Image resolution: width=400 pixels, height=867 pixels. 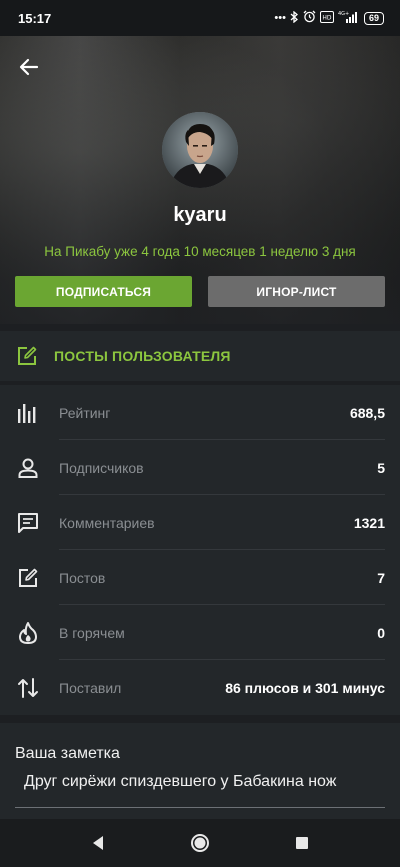 What do you see at coordinates (369, 522) in the screenshot?
I see `stat-value: 1321` at bounding box center [369, 522].